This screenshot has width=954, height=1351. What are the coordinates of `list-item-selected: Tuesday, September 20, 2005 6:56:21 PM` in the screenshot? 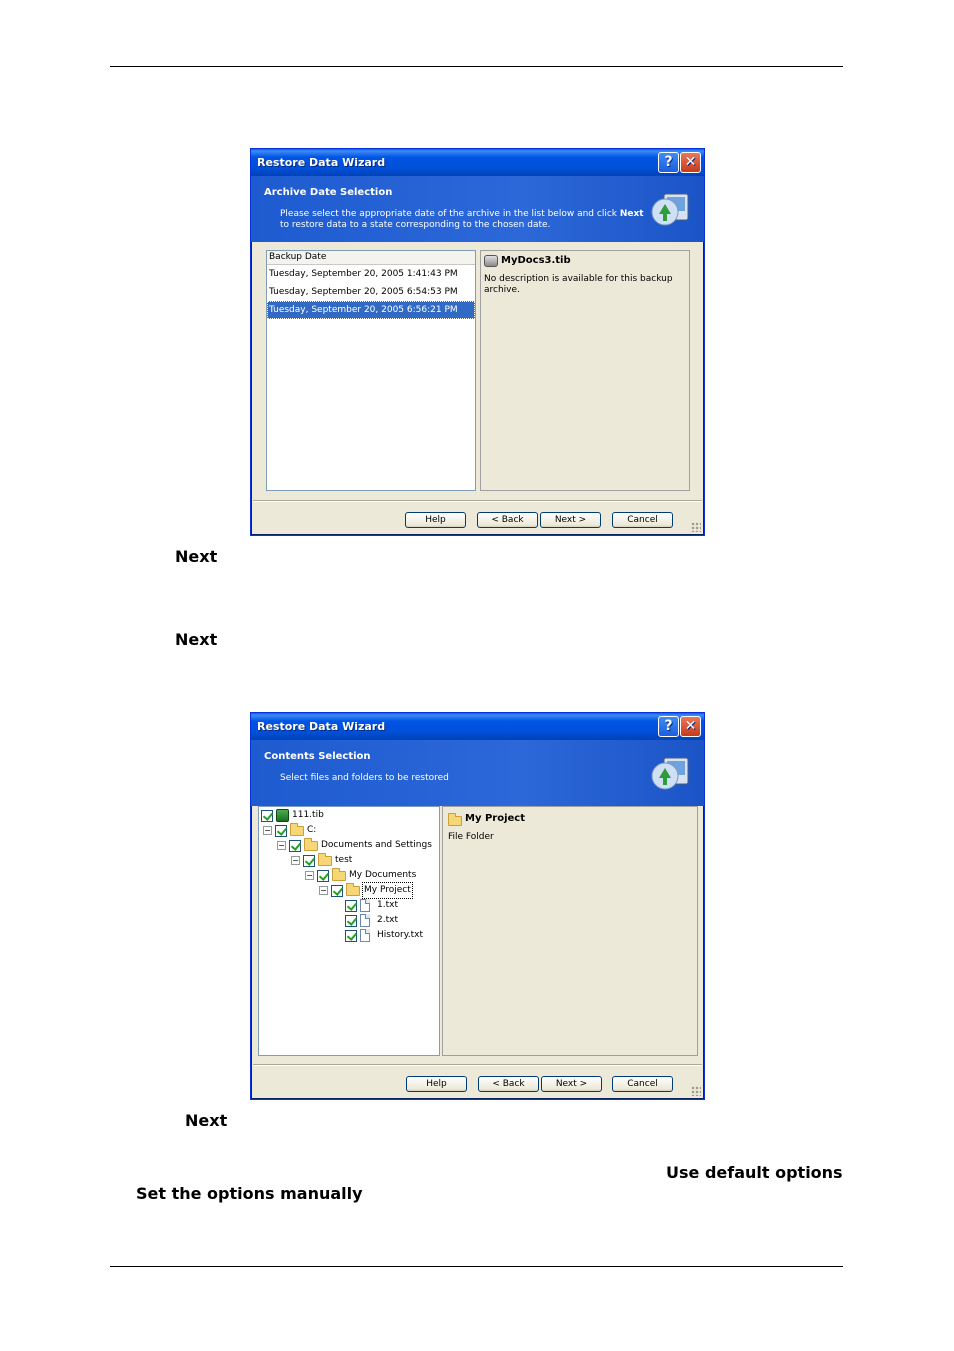 It's located at (371, 310).